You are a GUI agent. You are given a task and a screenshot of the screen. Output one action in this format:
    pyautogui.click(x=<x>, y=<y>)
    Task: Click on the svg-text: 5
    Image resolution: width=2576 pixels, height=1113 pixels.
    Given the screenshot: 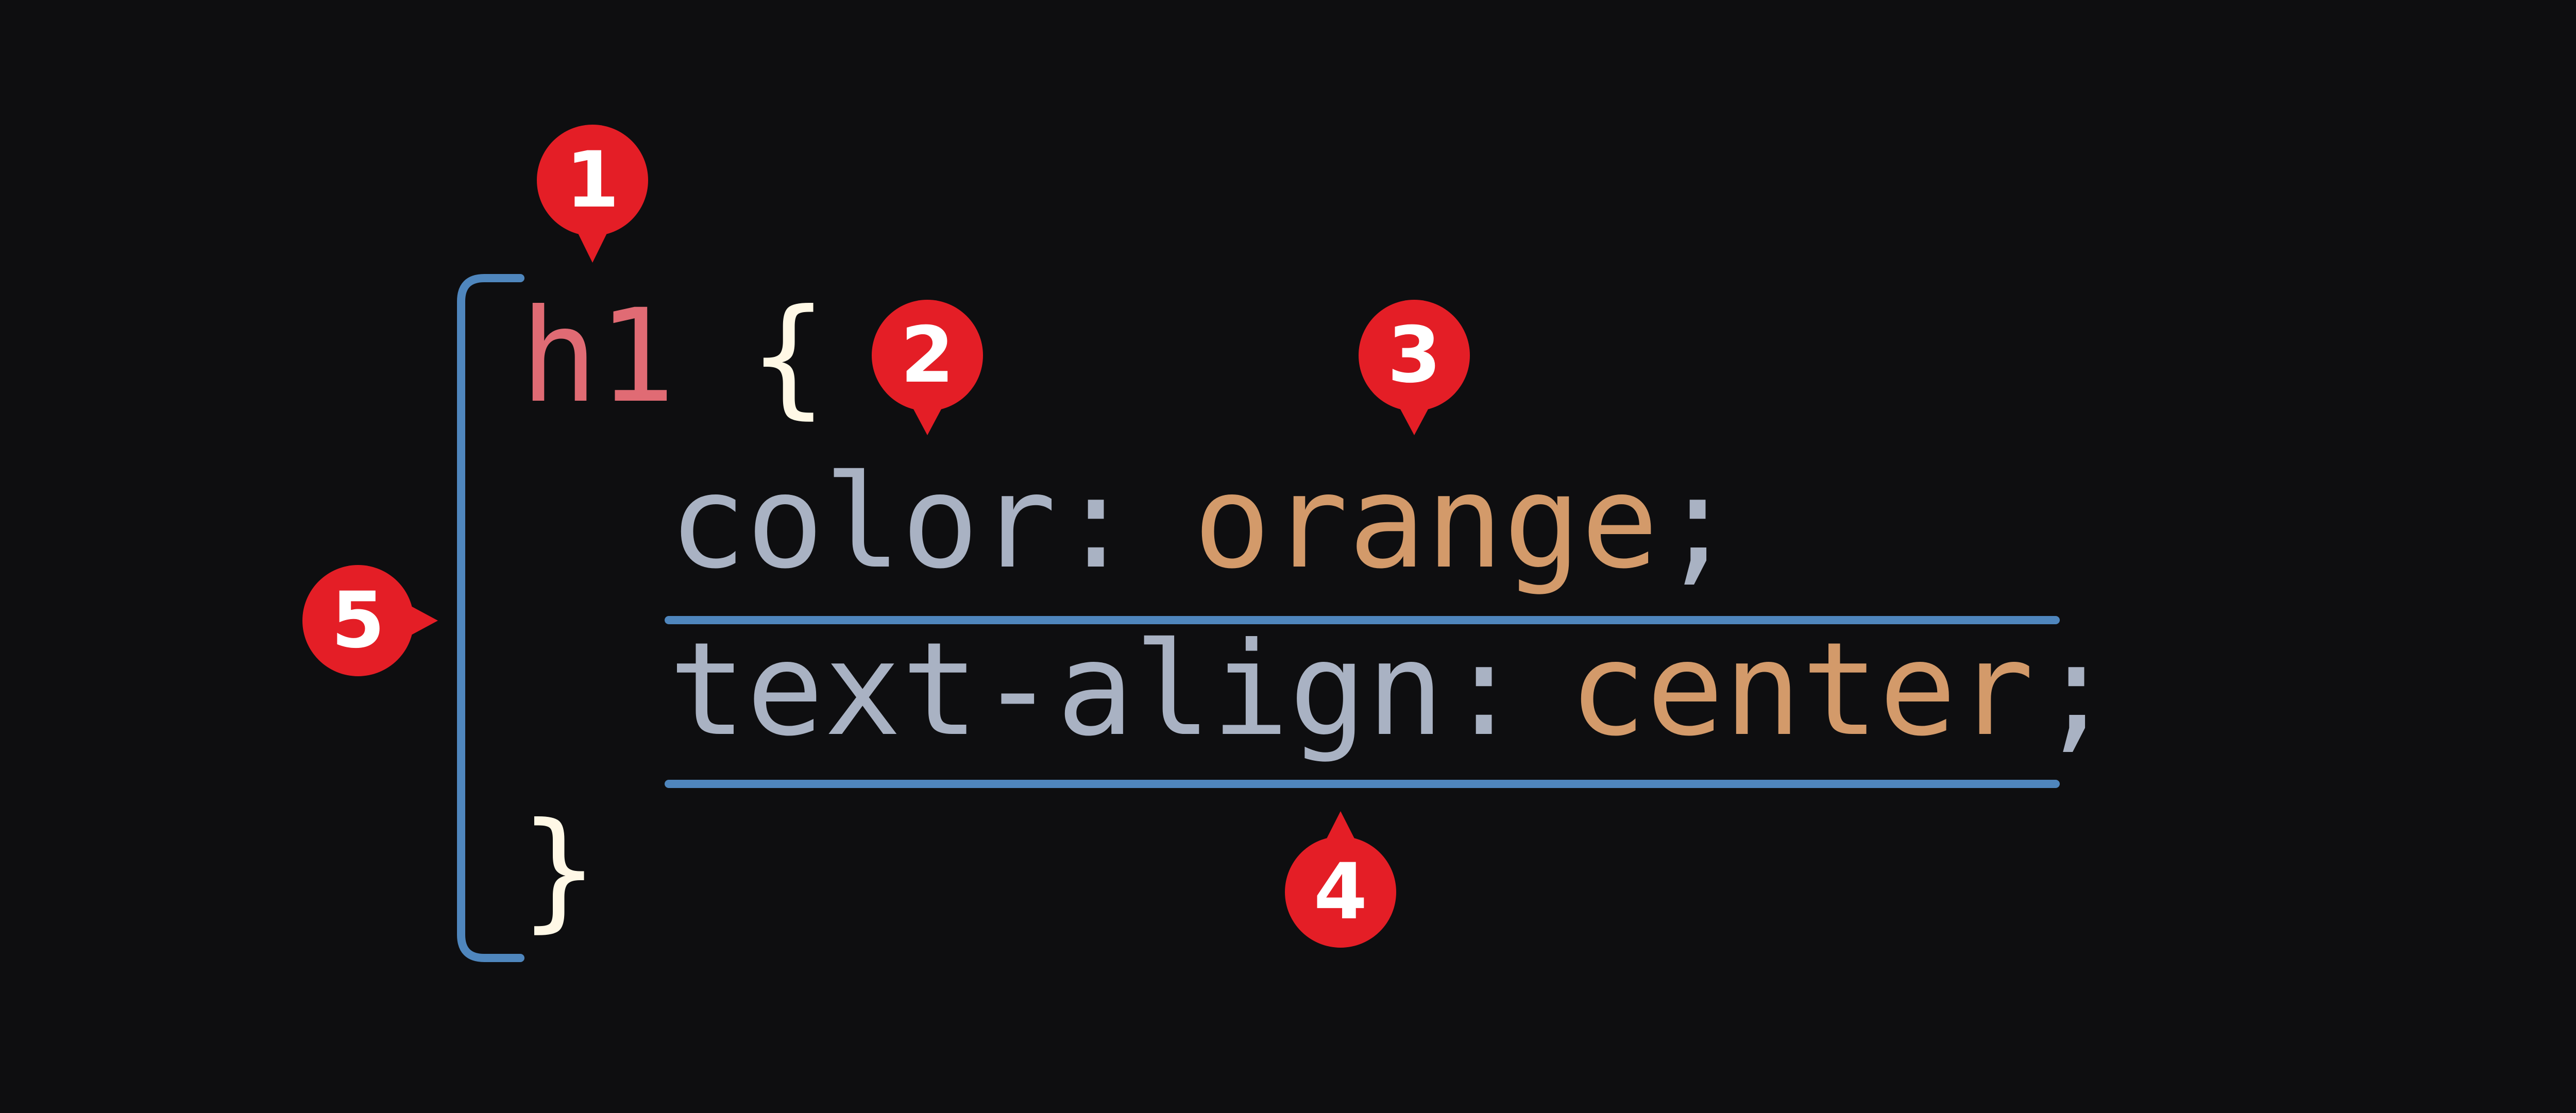 What is the action you would take?
    pyautogui.click(x=358, y=620)
    